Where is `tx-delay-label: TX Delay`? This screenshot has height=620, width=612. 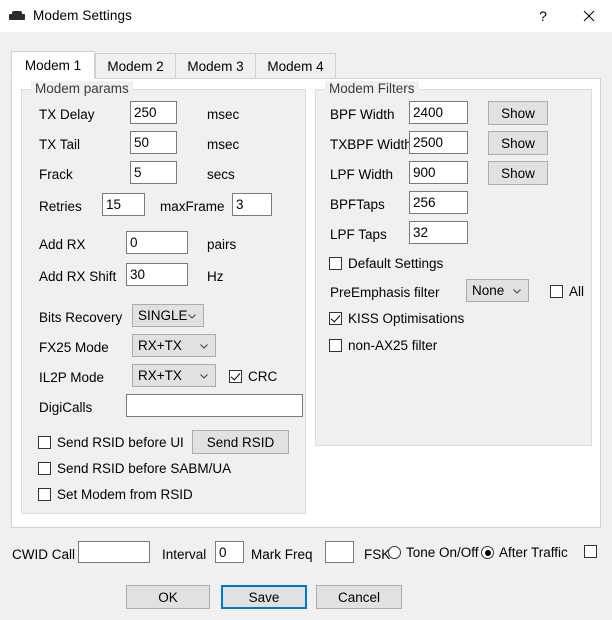 tx-delay-label: TX Delay is located at coordinates (67, 114).